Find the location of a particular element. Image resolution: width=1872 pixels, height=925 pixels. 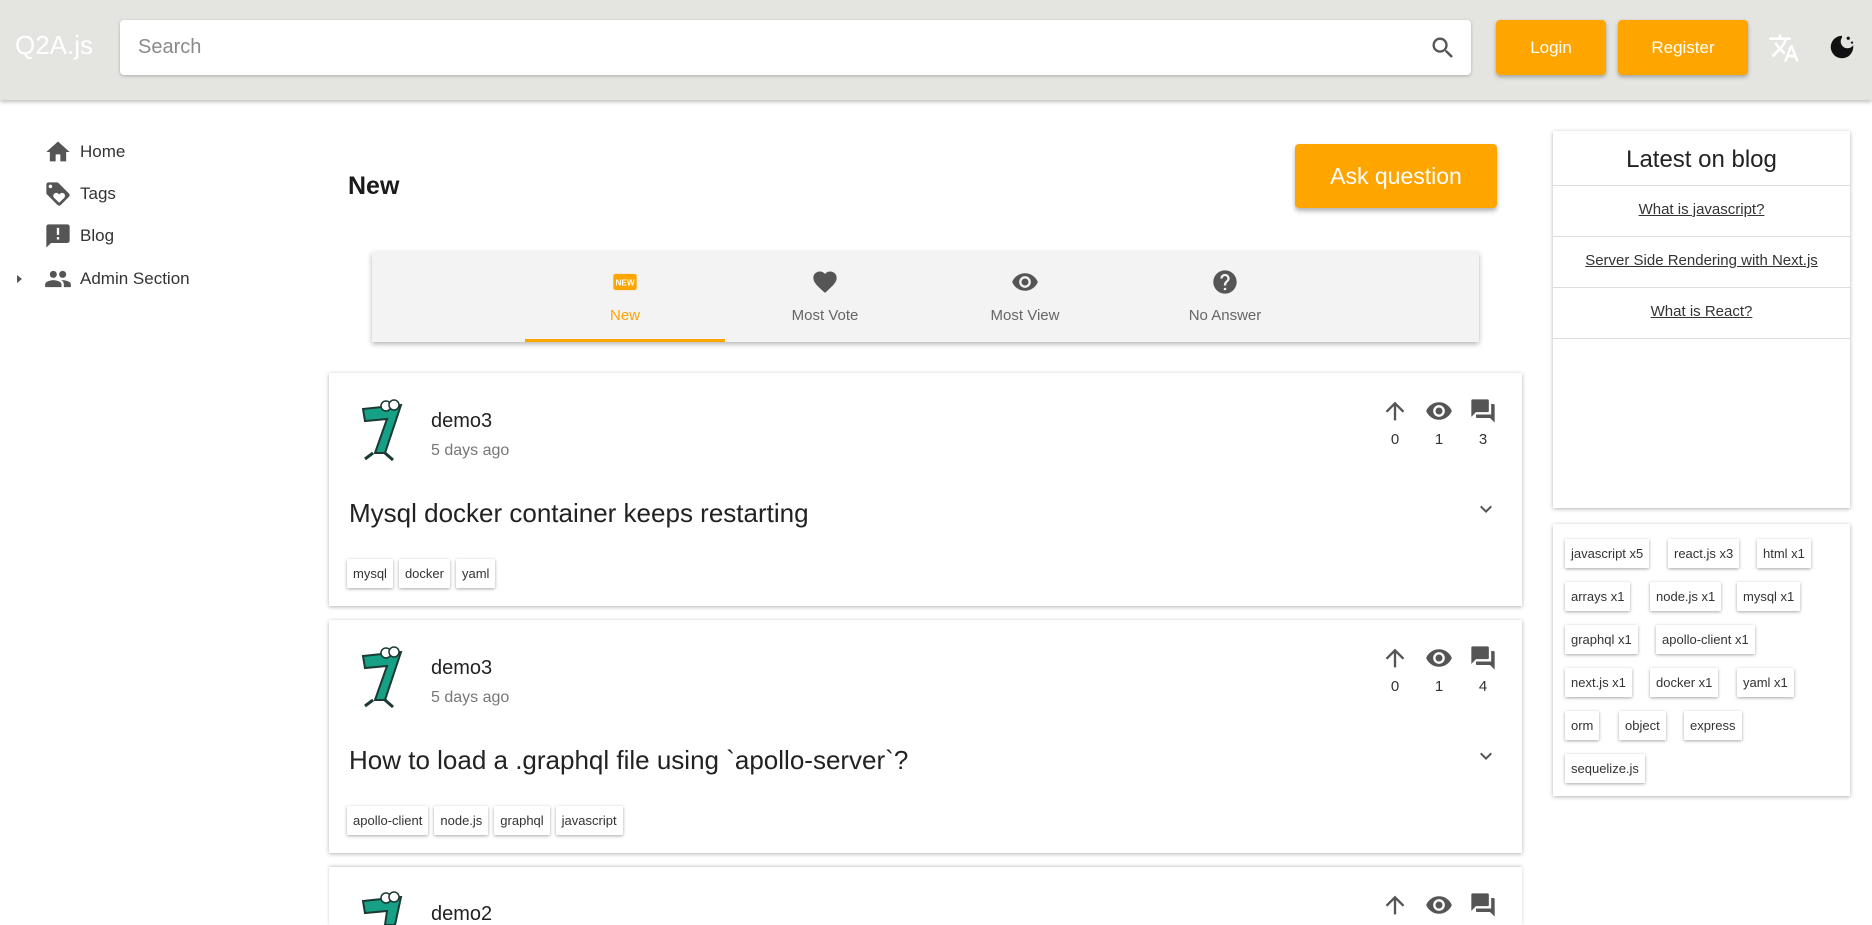

heart-icon is located at coordinates (825, 282).